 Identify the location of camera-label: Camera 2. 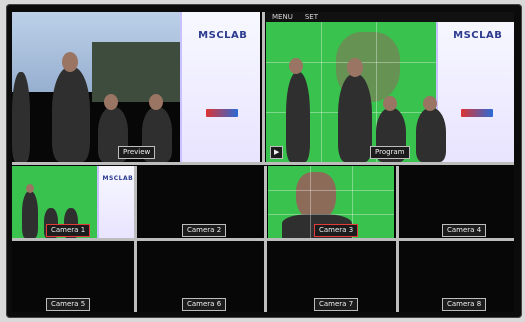
(204, 230).